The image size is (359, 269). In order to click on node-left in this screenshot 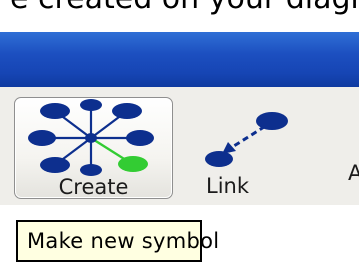, I will do `click(42, 138)`.